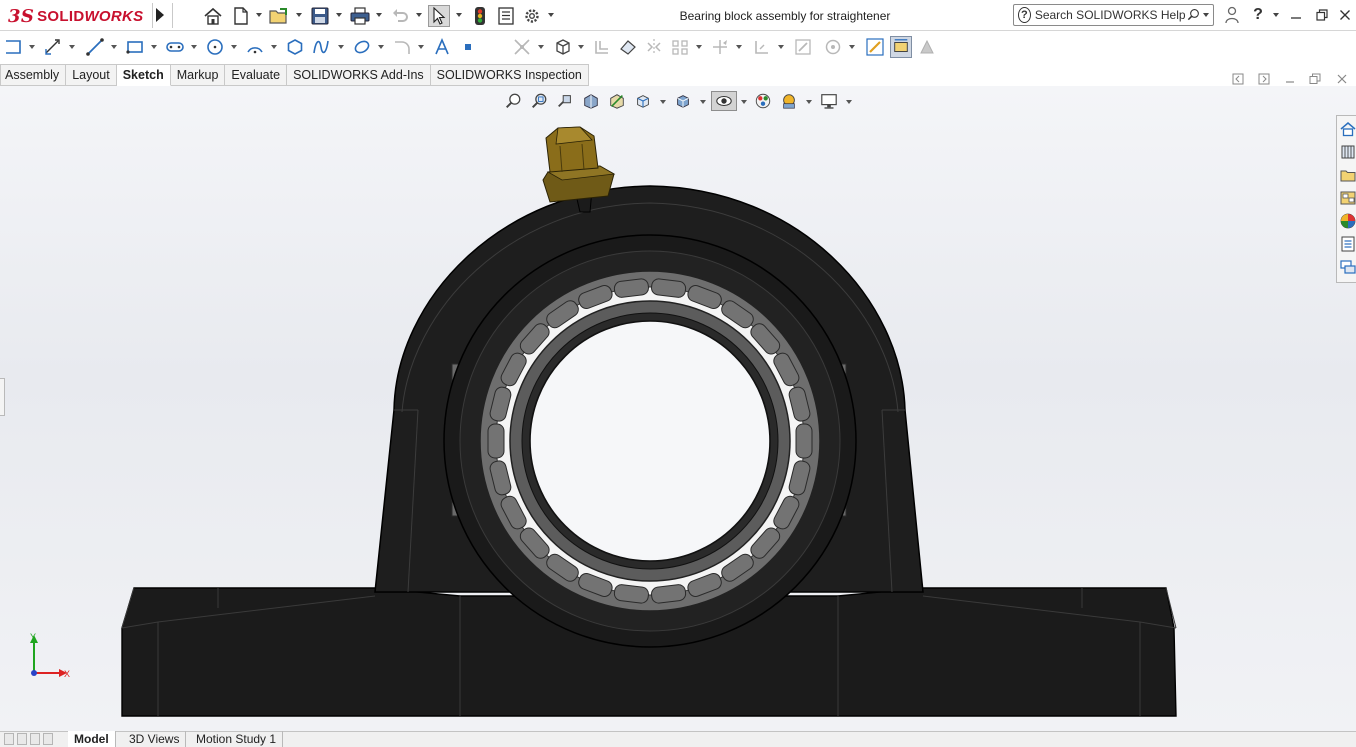 The image size is (1356, 747). Describe the element at coordinates (442, 47) in the screenshot. I see `sketch-text-icon` at that location.